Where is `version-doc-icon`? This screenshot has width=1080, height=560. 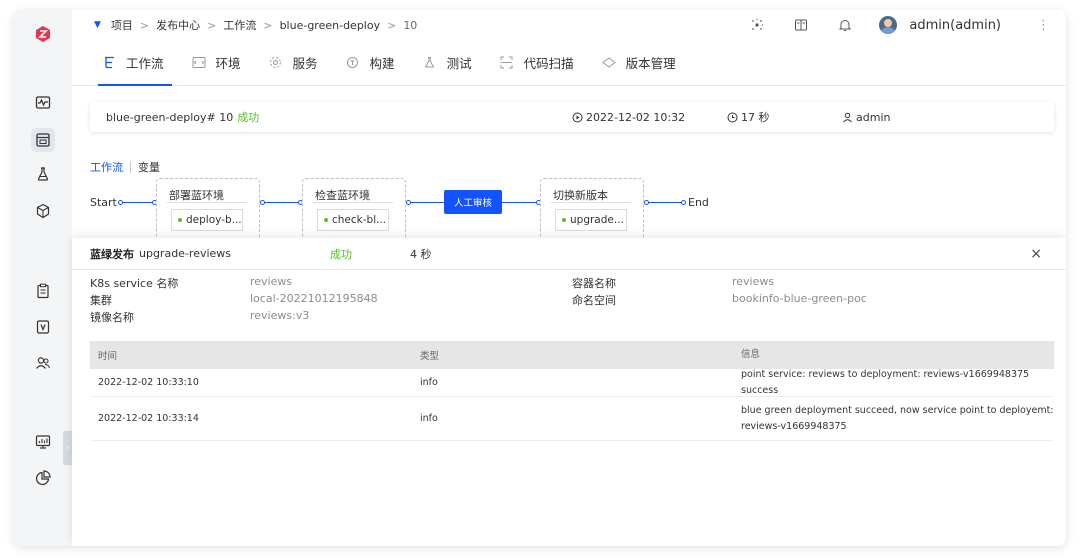
version-doc-icon is located at coordinates (43, 327).